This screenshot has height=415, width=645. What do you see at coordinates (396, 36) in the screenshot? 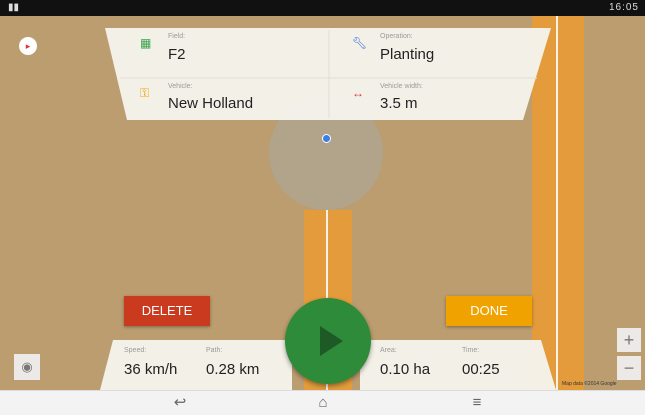
I see `operation-label: Operation:` at bounding box center [396, 36].